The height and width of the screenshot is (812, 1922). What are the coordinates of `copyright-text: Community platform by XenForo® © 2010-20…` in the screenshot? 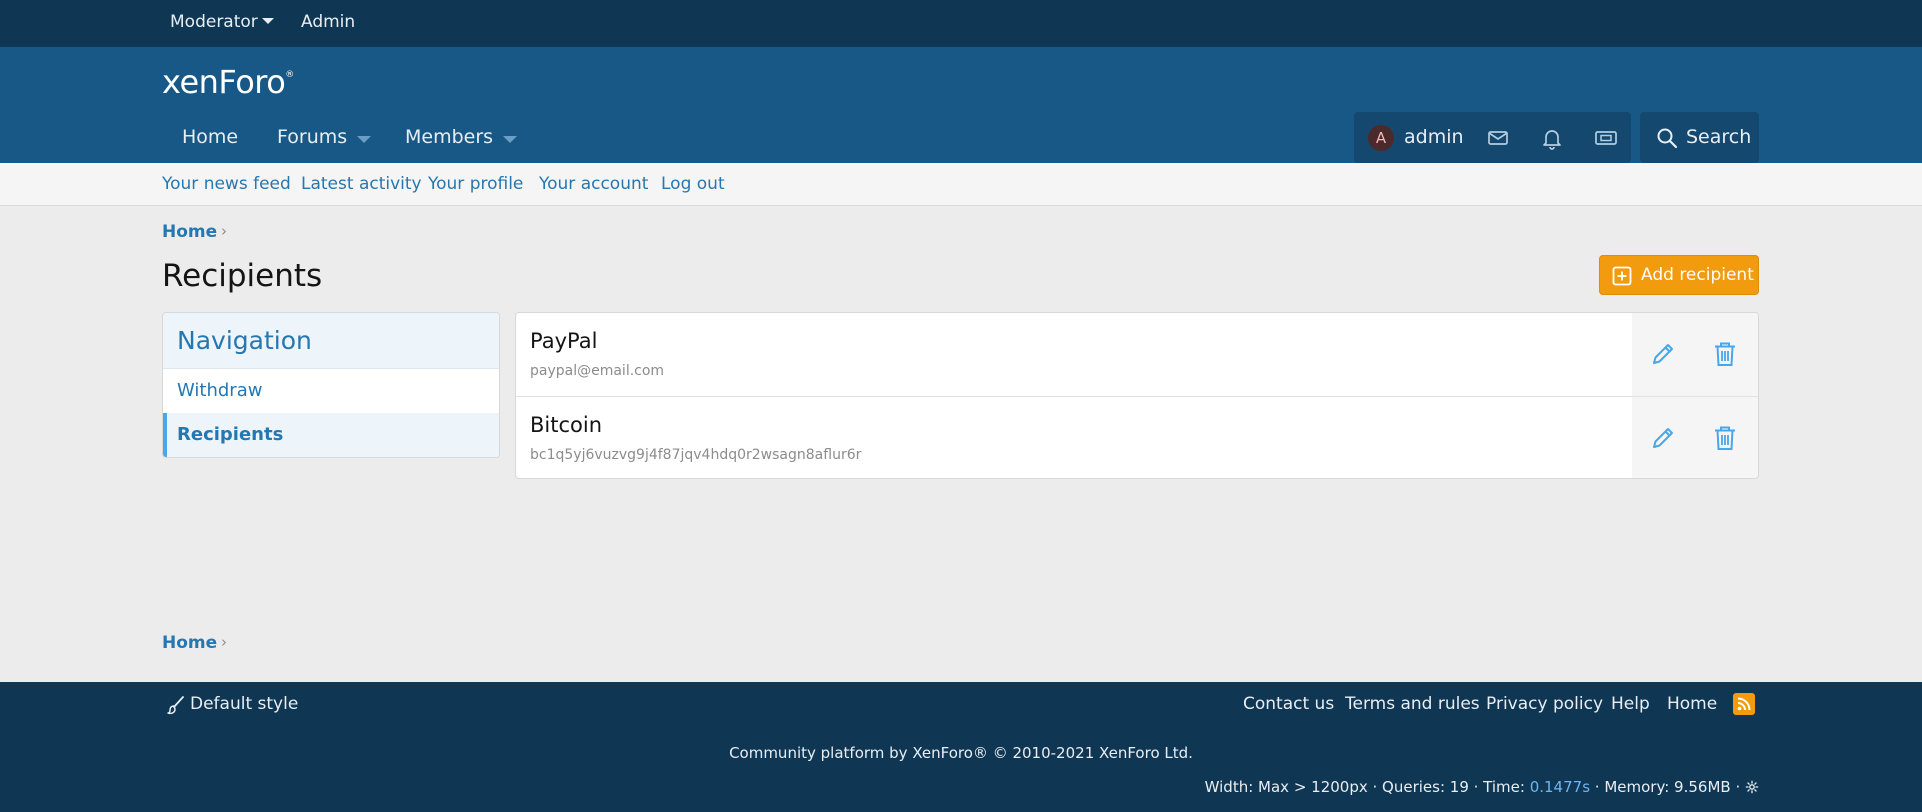 It's located at (961, 753).